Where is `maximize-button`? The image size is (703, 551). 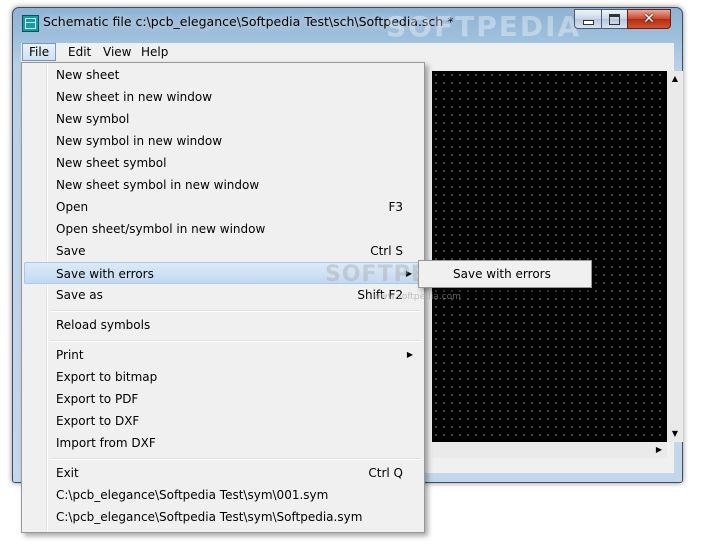
maximize-button is located at coordinates (614, 19).